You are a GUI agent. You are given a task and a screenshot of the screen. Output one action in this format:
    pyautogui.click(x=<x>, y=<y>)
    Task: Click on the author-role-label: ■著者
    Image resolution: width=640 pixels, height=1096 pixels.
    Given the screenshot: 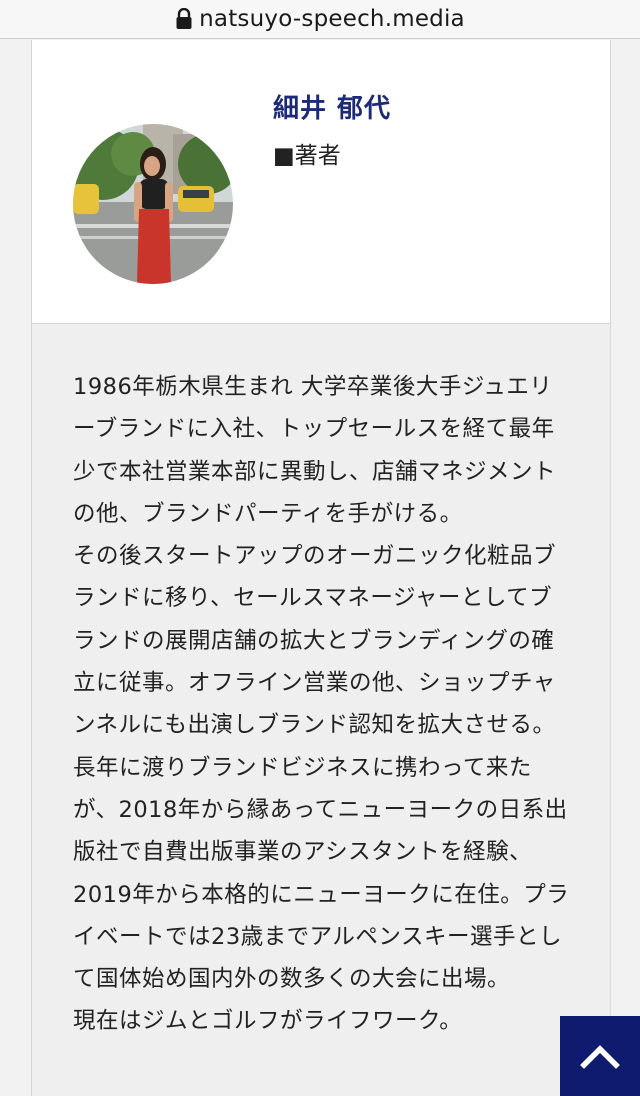 What is the action you would take?
    pyautogui.click(x=307, y=156)
    